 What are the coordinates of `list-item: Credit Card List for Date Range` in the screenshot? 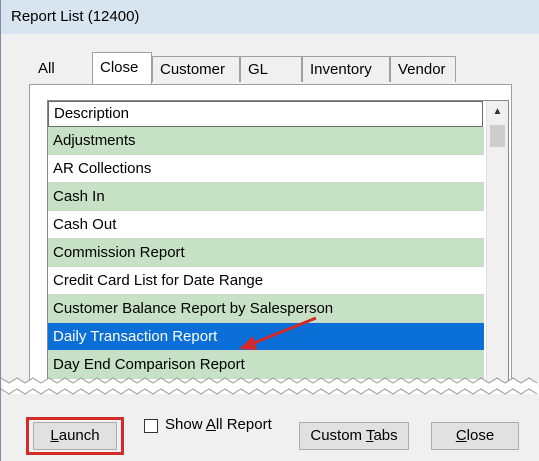 It's located at (266, 281).